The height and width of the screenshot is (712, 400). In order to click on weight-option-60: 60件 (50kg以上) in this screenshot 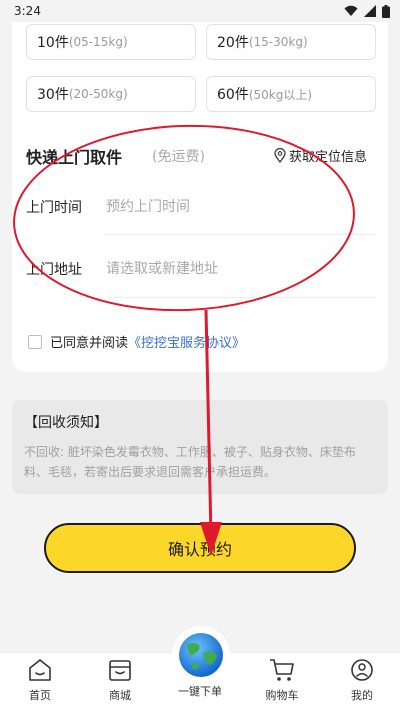, I will do `click(291, 94)`.